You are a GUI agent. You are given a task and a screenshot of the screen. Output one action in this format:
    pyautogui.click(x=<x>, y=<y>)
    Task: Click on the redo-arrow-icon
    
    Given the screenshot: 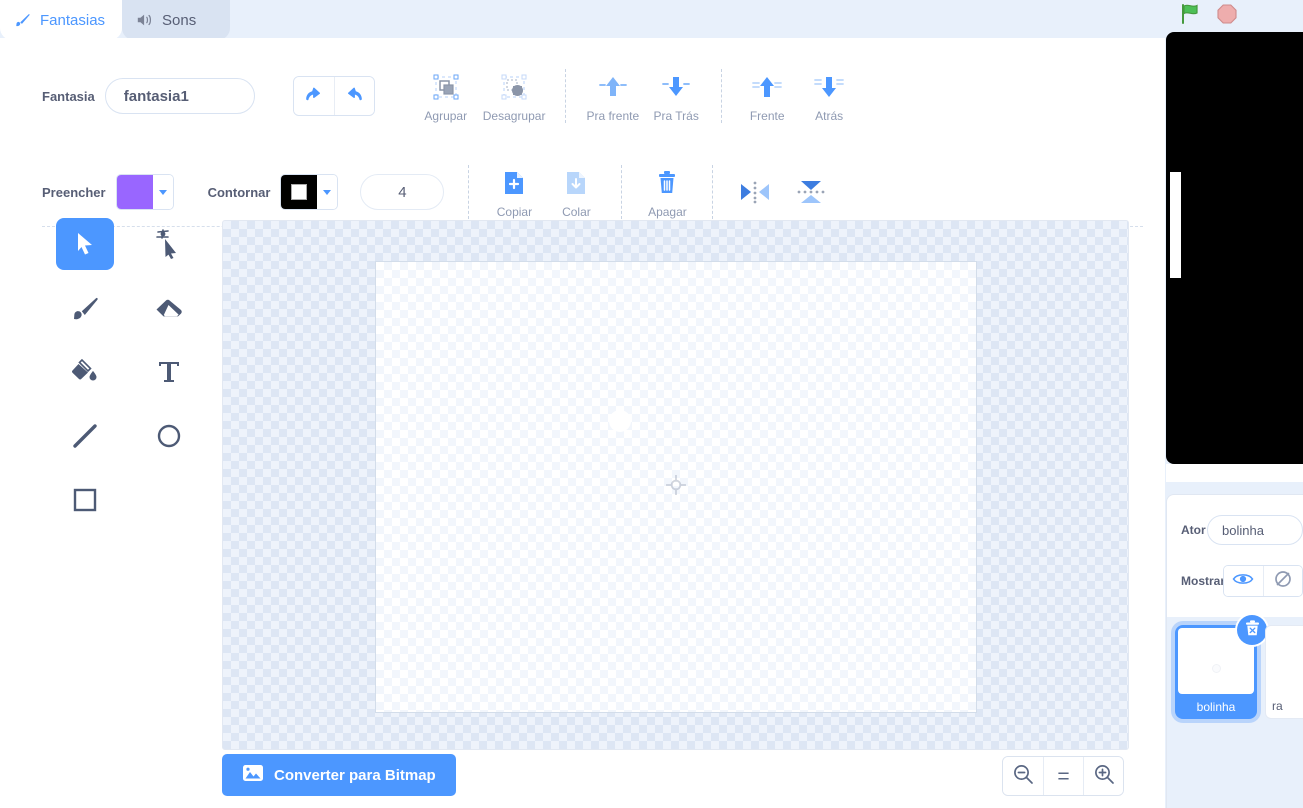 What is the action you would take?
    pyautogui.click(x=354, y=96)
    